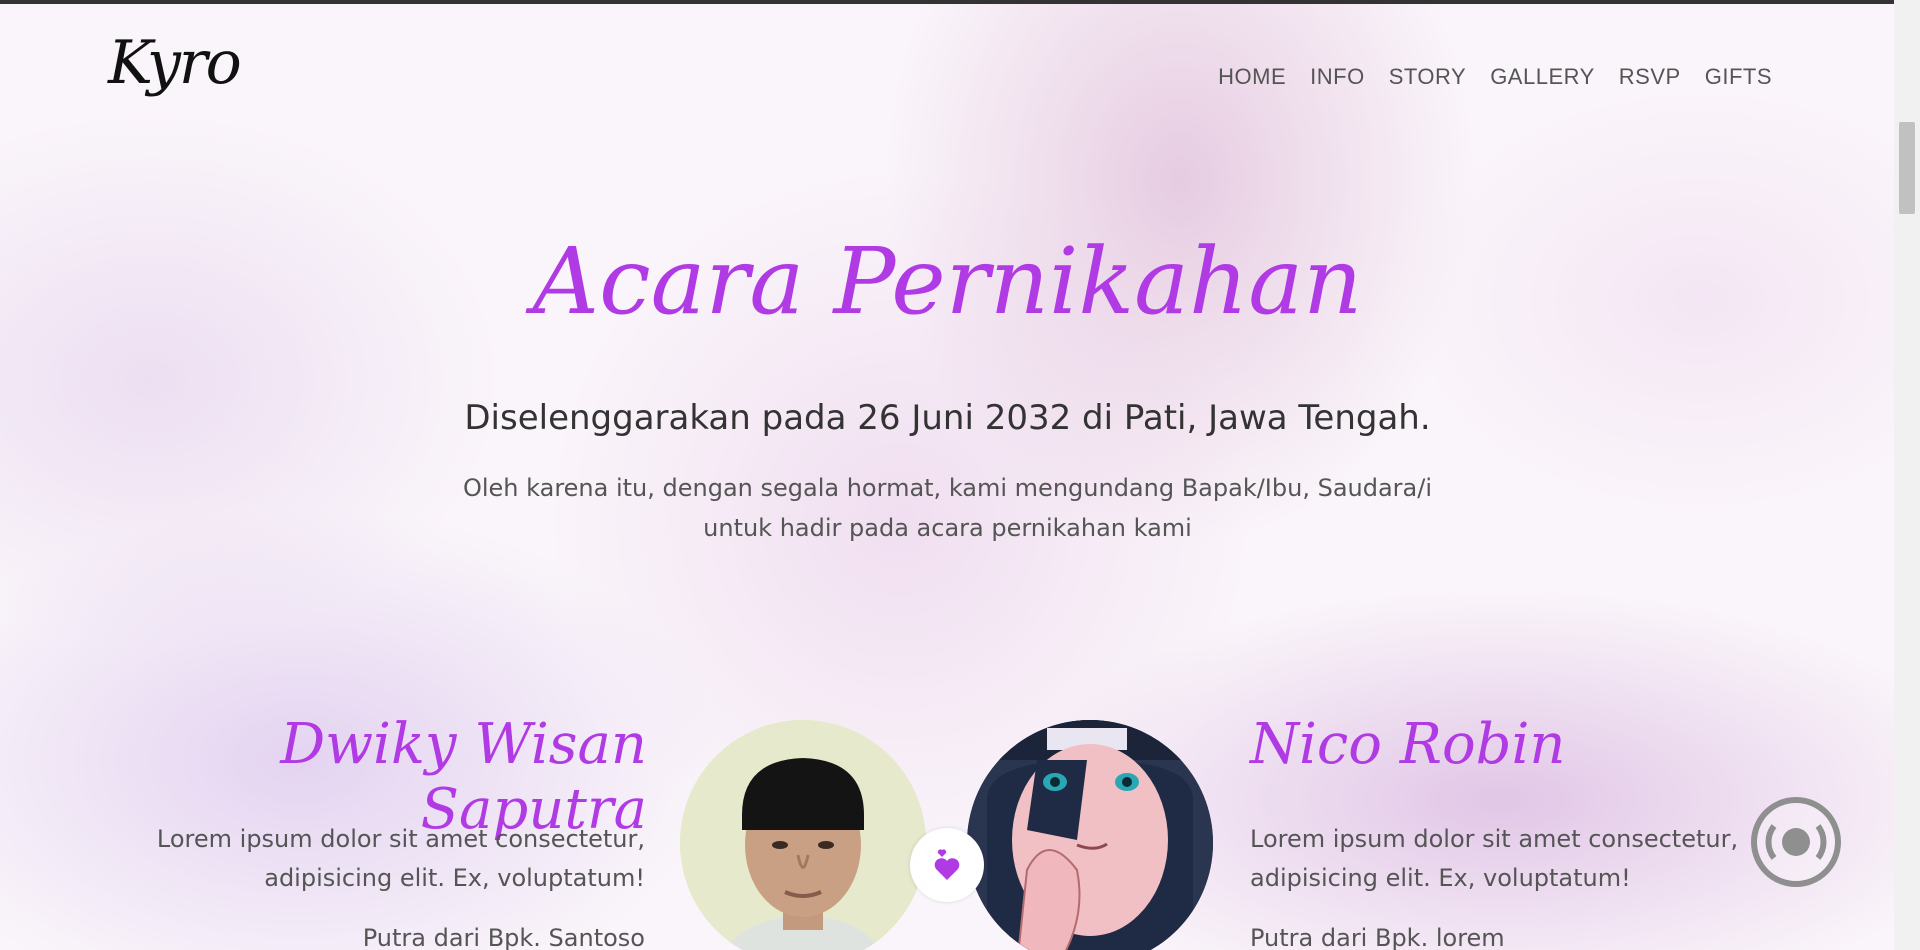  What do you see at coordinates (947, 281) in the screenshot?
I see `page-title: Acara Pernikahan` at bounding box center [947, 281].